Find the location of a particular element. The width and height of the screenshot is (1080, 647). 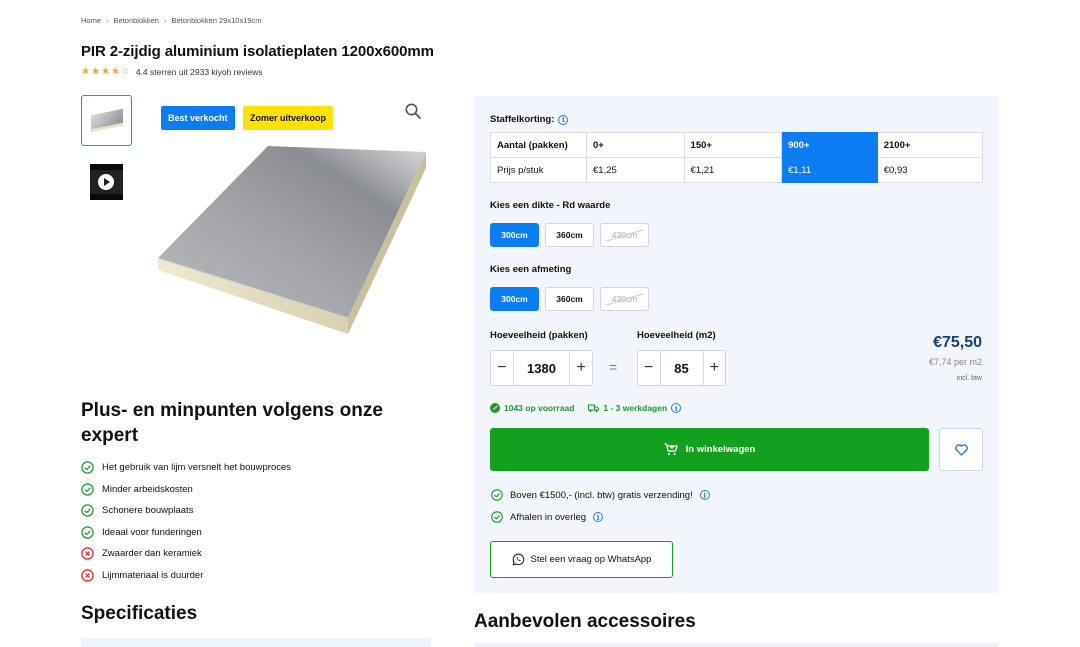

thickness-option-disabled: 420cm is located at coordinates (624, 235).